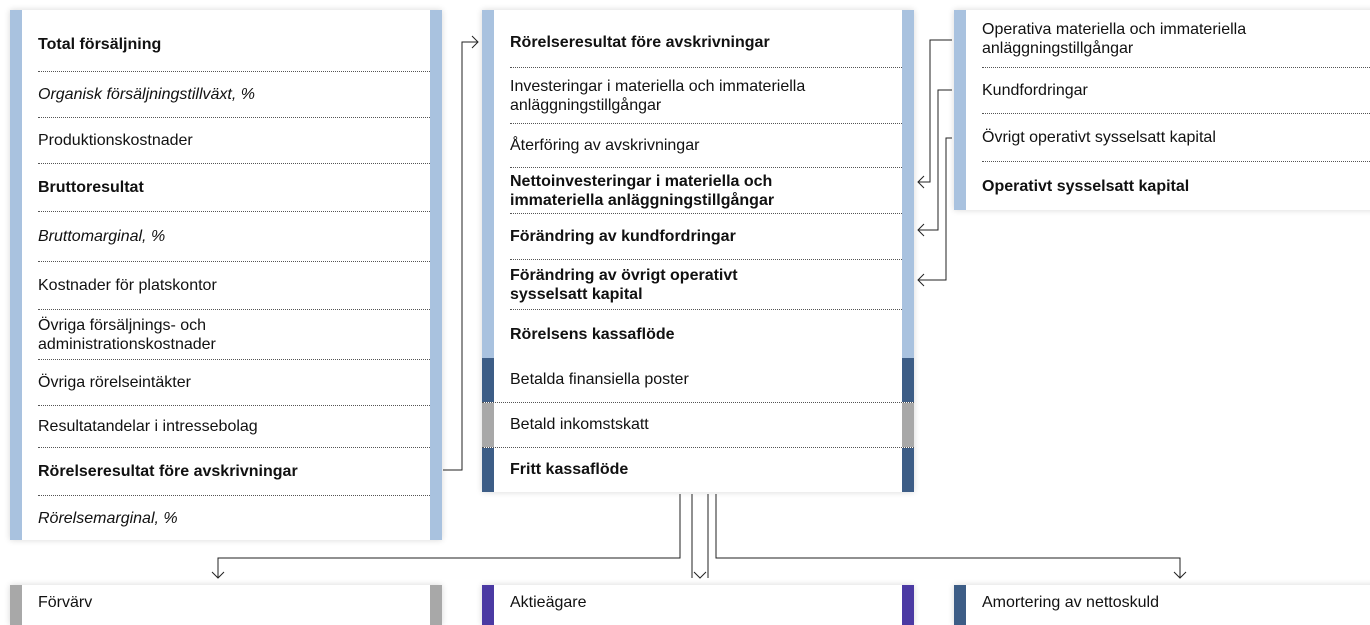 The width and height of the screenshot is (1370, 625). Describe the element at coordinates (548, 602) in the screenshot. I see `bottom-box-label: Aktieägare` at that location.